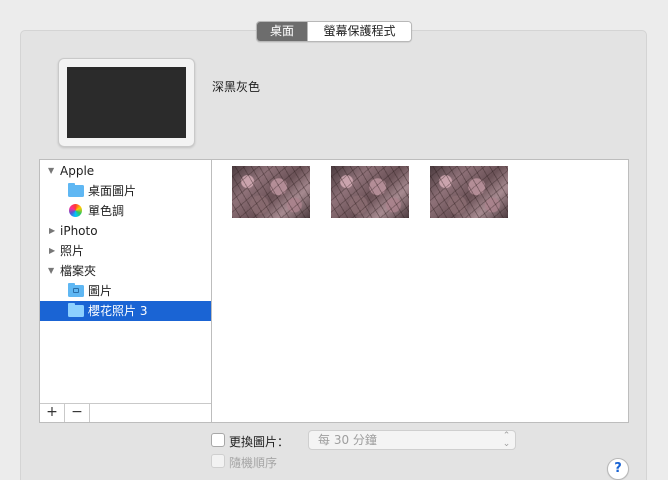 Image resolution: width=668 pixels, height=480 pixels. Describe the element at coordinates (77, 413) in the screenshot. I see `remove-folder-button: −` at that location.